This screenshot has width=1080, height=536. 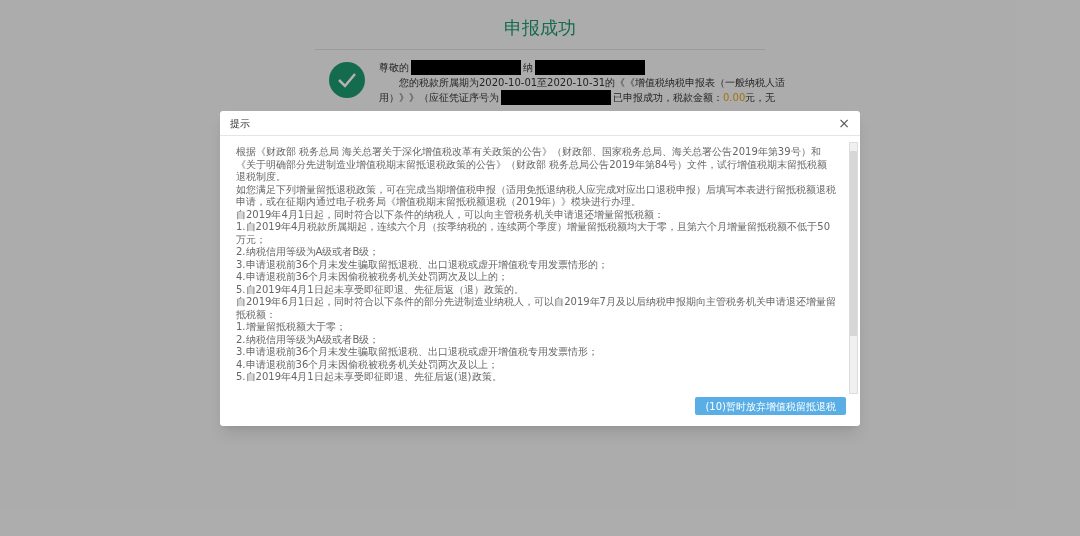 What do you see at coordinates (536, 308) in the screenshot?
I see `dialog-paragraph: 自2019年6月1日起，同时符合以下条件的部分先进制造业纳税人，可以自2019年7月及以后纳税申报期向主管税务机关申请退还增量留抵税额：` at bounding box center [536, 308].